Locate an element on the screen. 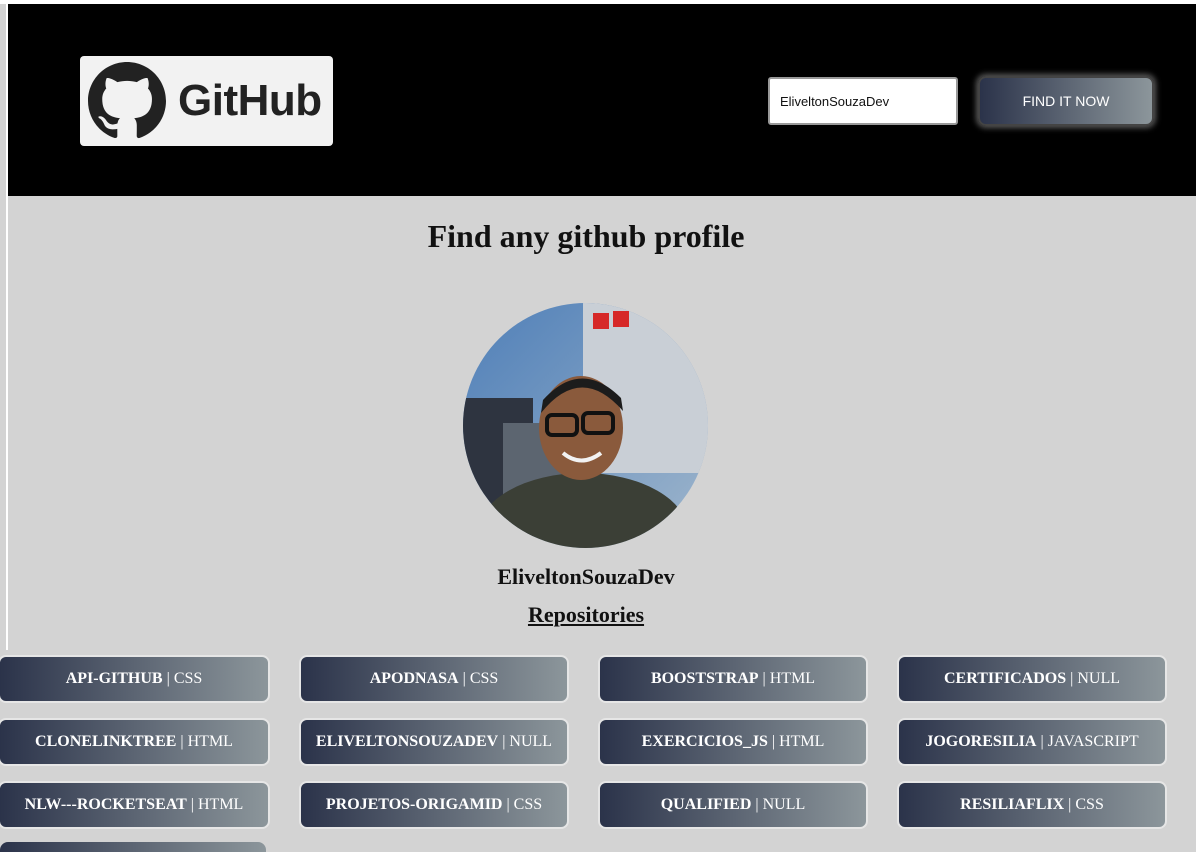 This screenshot has height=852, width=1196. repo-name: ELIVELTONSOUZADEV is located at coordinates (407, 741).